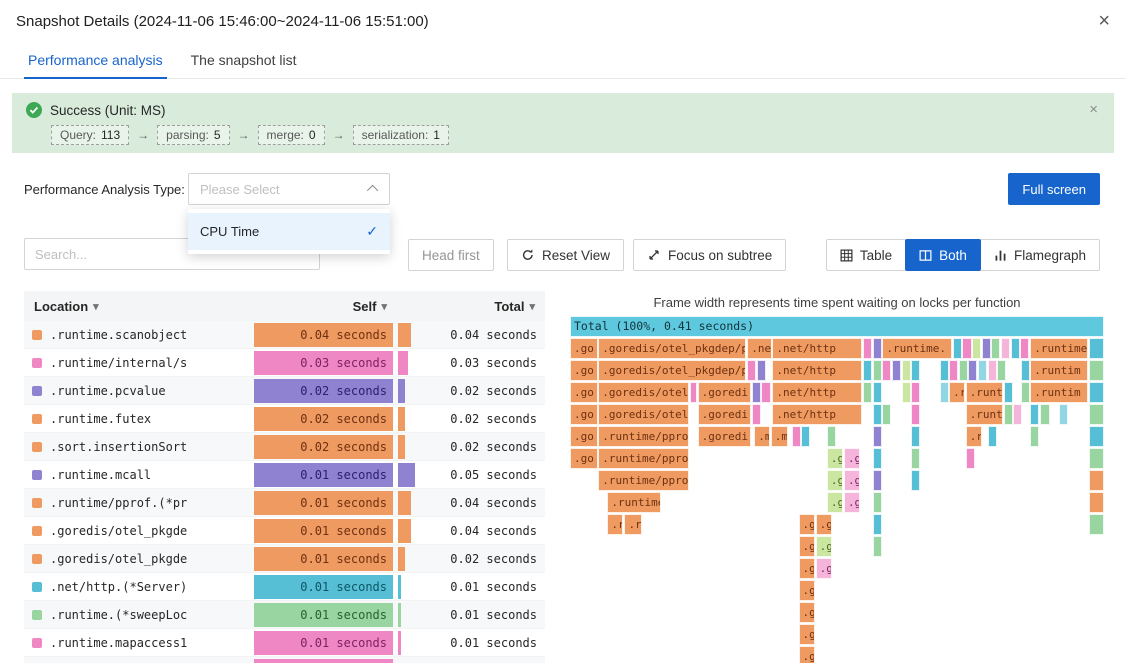  Describe the element at coordinates (451, 255) in the screenshot. I see `head-first-button: Head first` at that location.